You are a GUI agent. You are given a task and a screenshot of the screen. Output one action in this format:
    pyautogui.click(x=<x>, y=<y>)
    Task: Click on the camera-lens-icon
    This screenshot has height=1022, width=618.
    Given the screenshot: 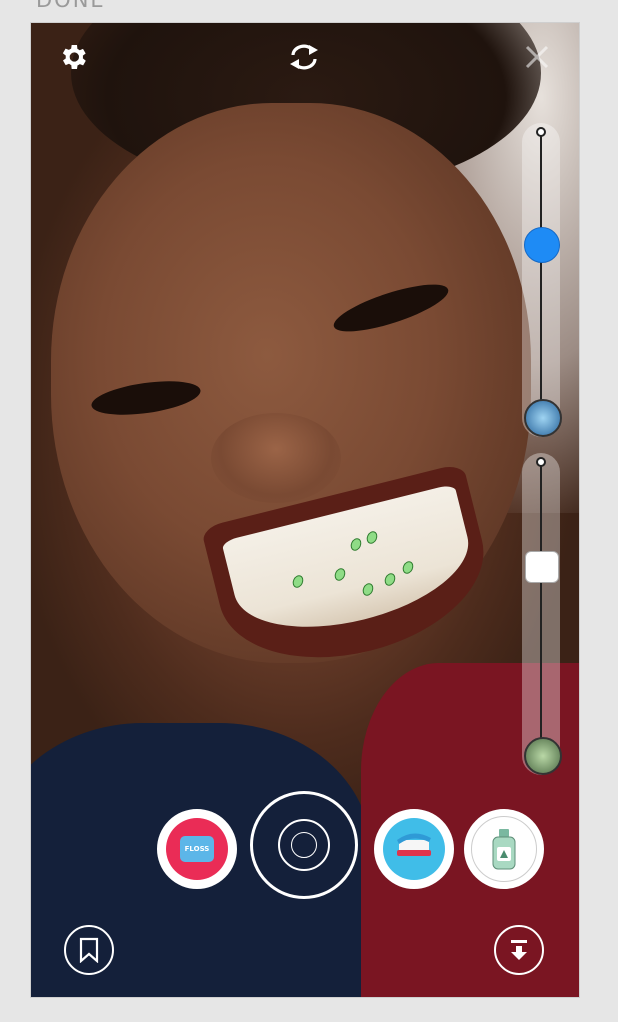 What is the action you would take?
    pyautogui.click(x=304, y=845)
    